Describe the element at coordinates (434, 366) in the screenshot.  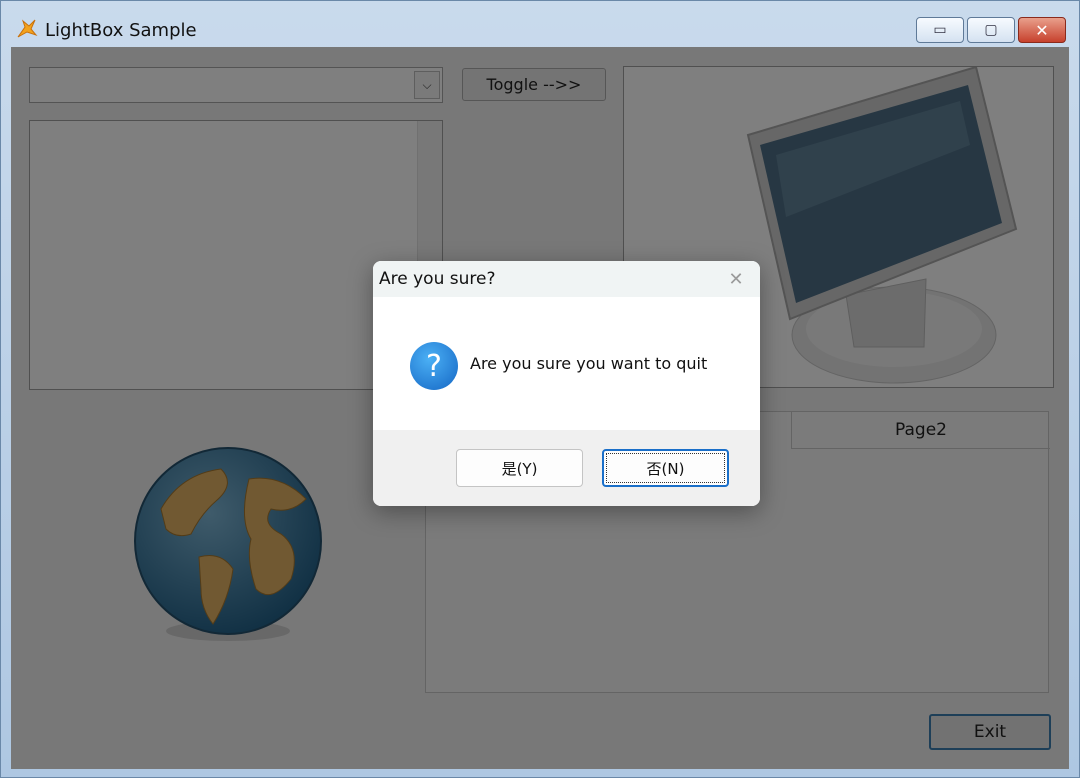
I see `question-icon: ?` at that location.